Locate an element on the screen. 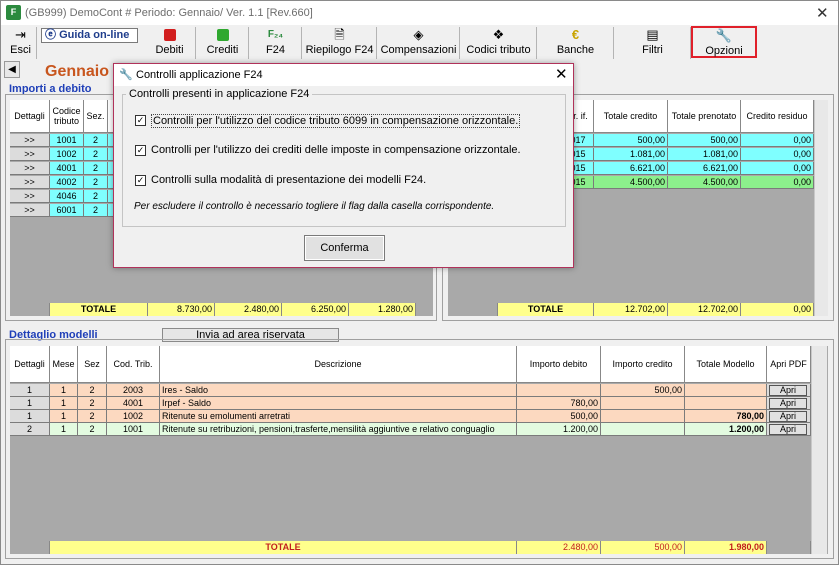 Image resolution: width=839 pixels, height=565 pixels. modelli-header-sez: Sez is located at coordinates (92, 364).